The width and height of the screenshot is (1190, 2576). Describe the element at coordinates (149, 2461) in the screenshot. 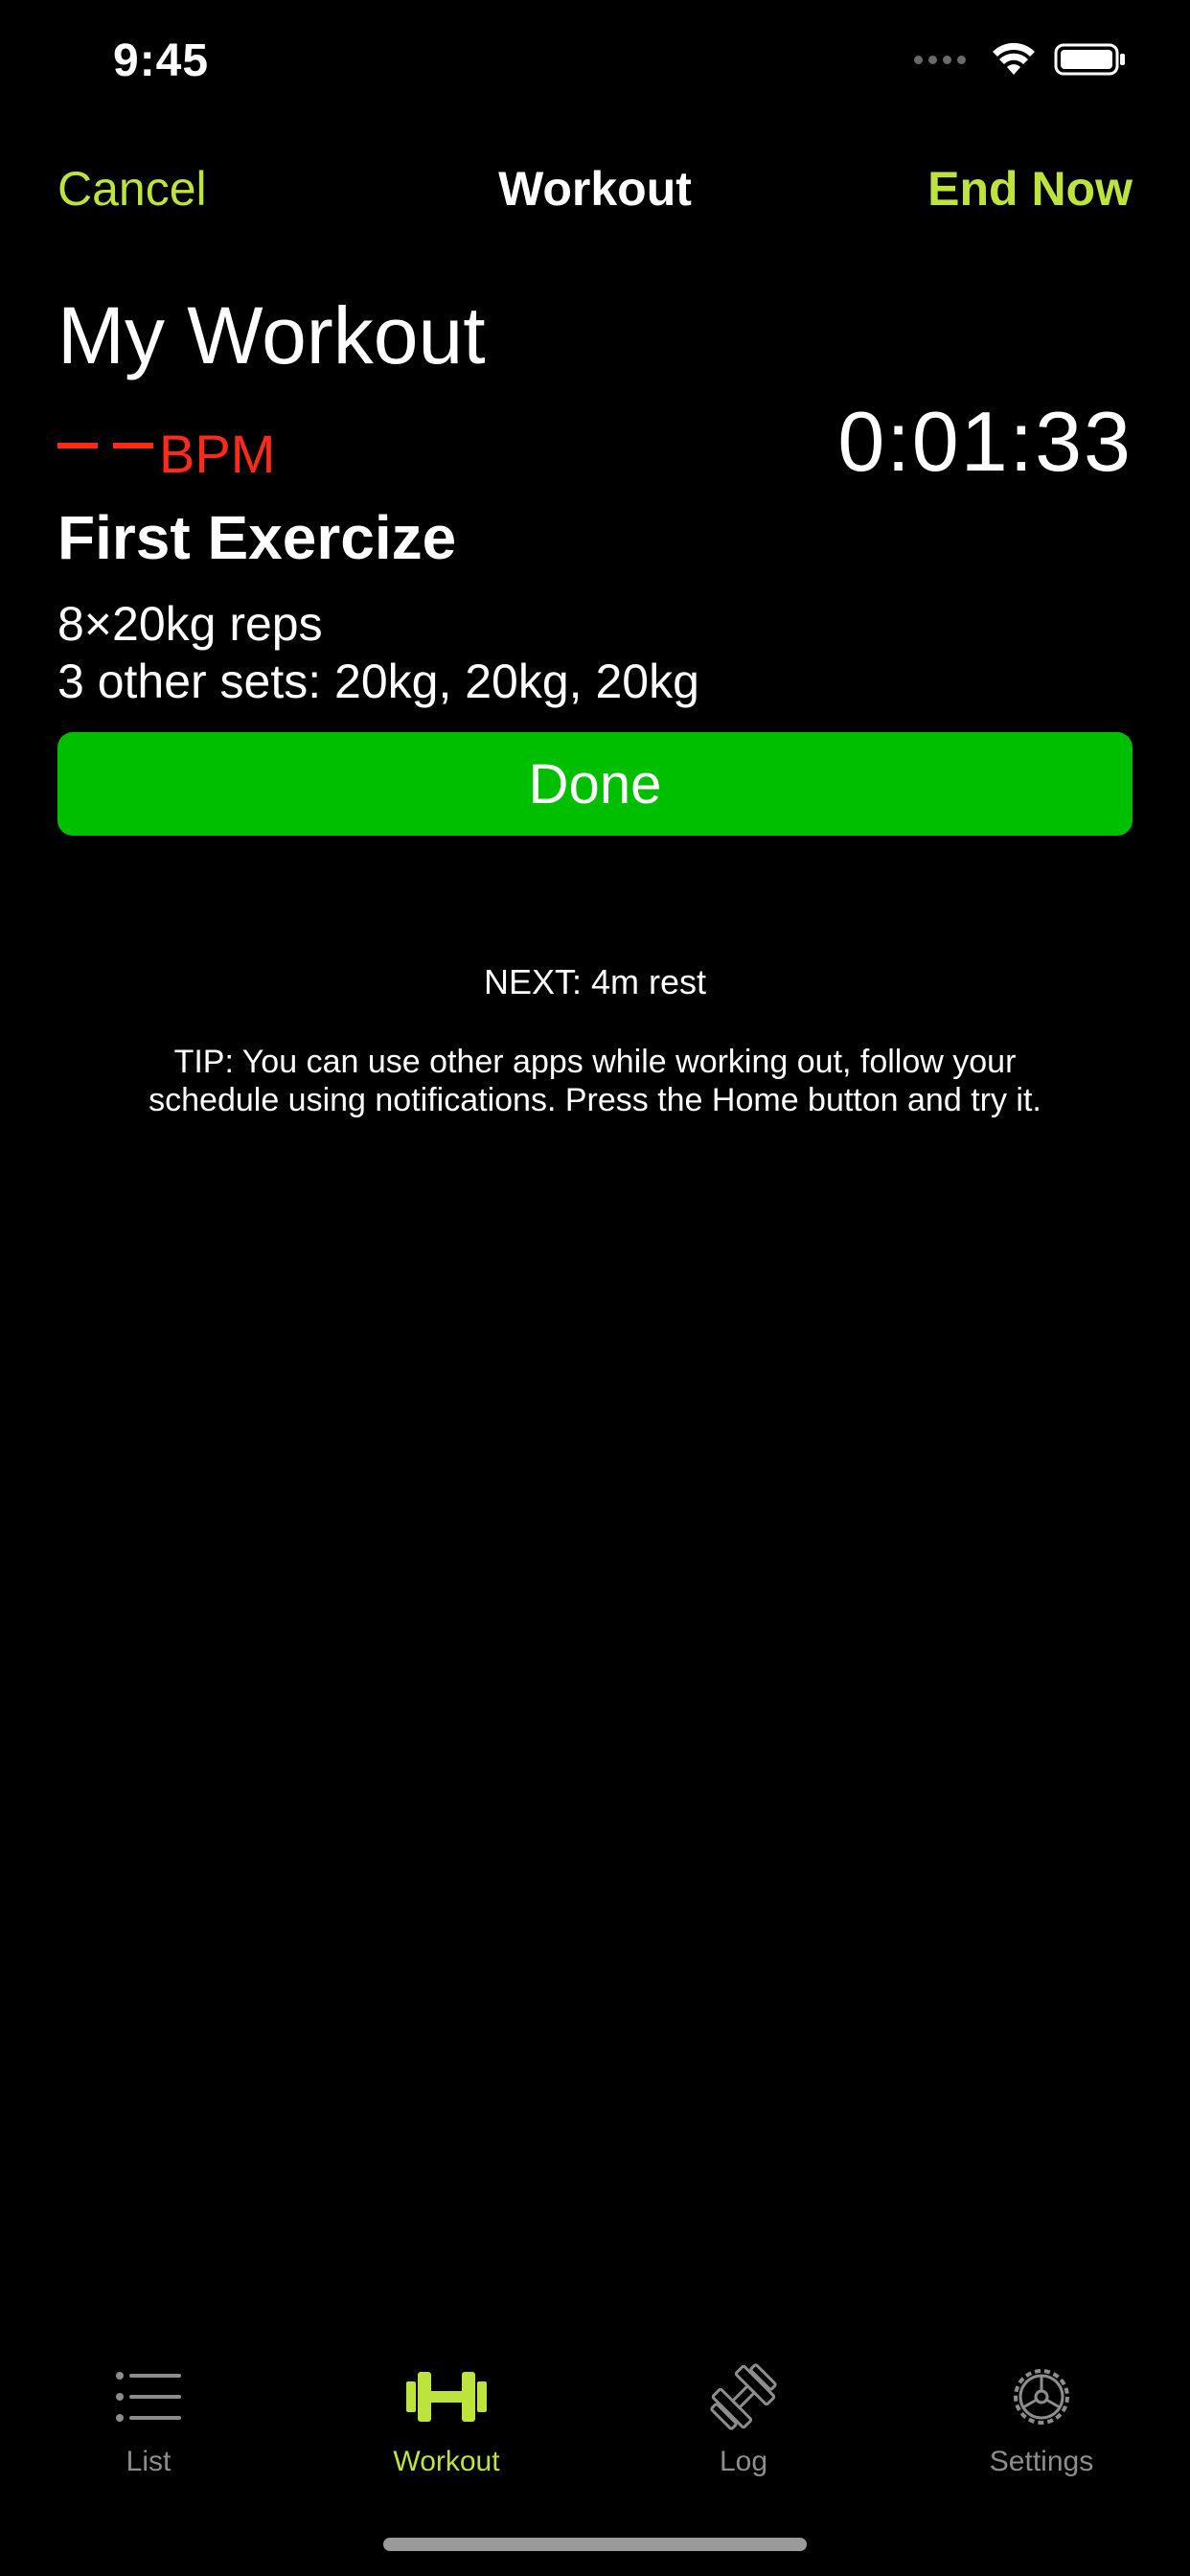

I see `tab-list-label: List` at that location.